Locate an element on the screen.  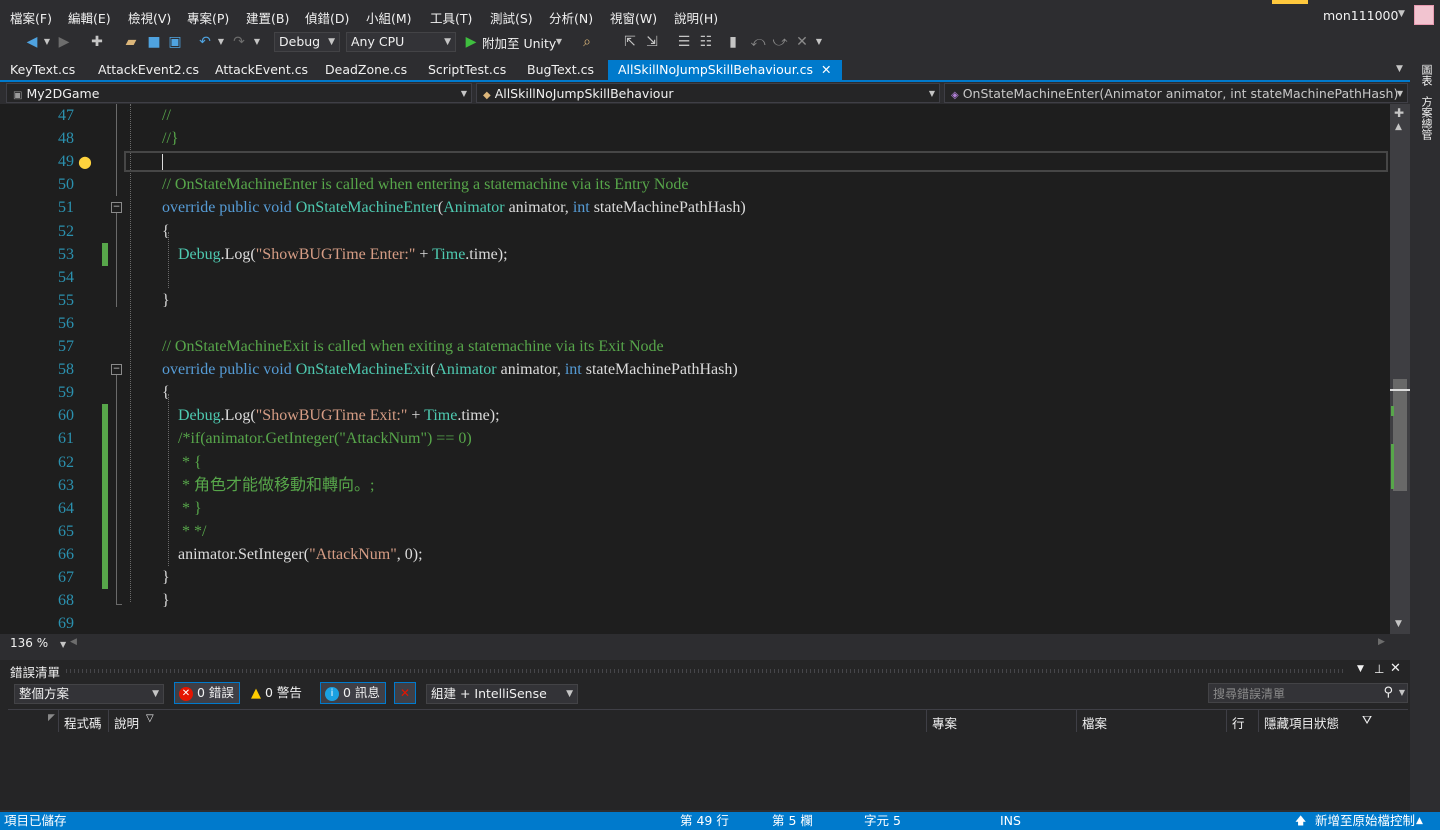
scroll-up-icon: ▲ is located at coordinates (1398, 127).